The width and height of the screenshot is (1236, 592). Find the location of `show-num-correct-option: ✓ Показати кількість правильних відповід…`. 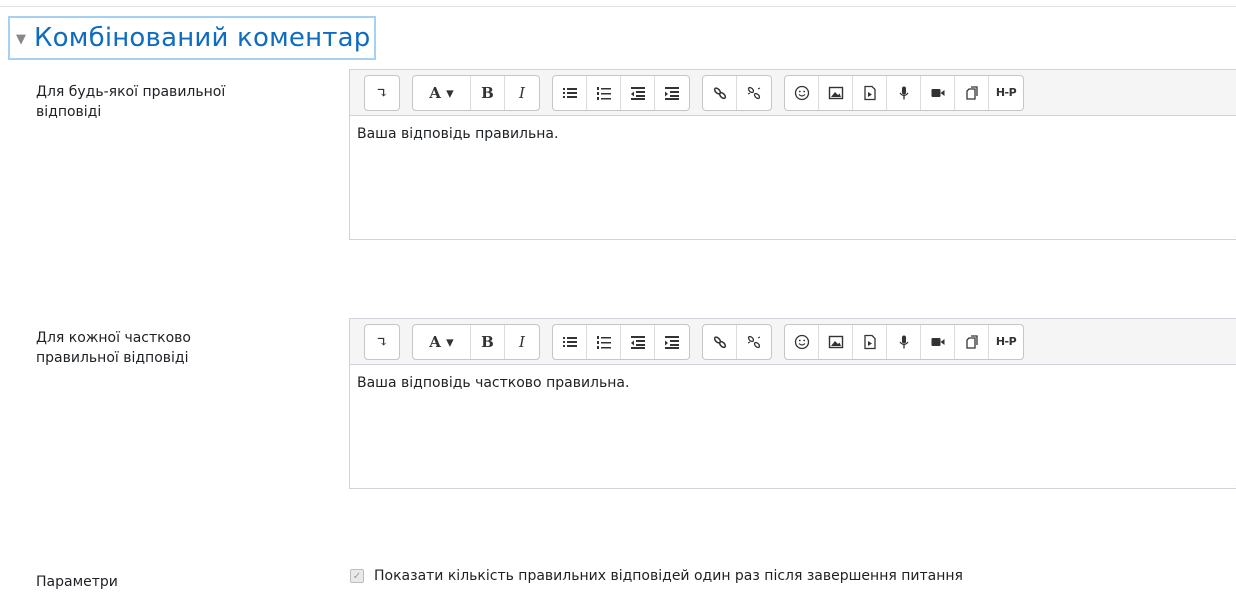

show-num-correct-option: ✓ Показати кількість правильних відповід… is located at coordinates (656, 576).